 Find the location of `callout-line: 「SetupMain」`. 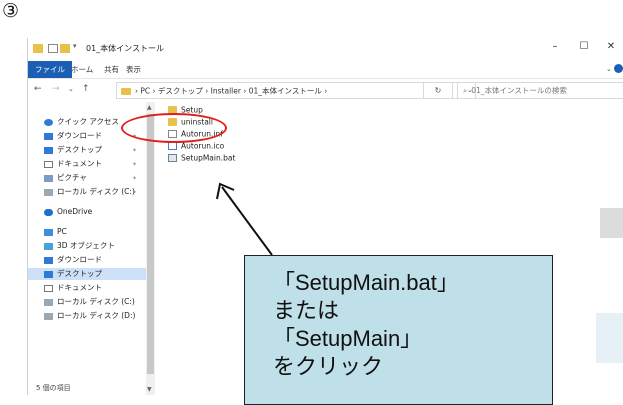

callout-line: 「SetupMain」 is located at coordinates (348, 338).